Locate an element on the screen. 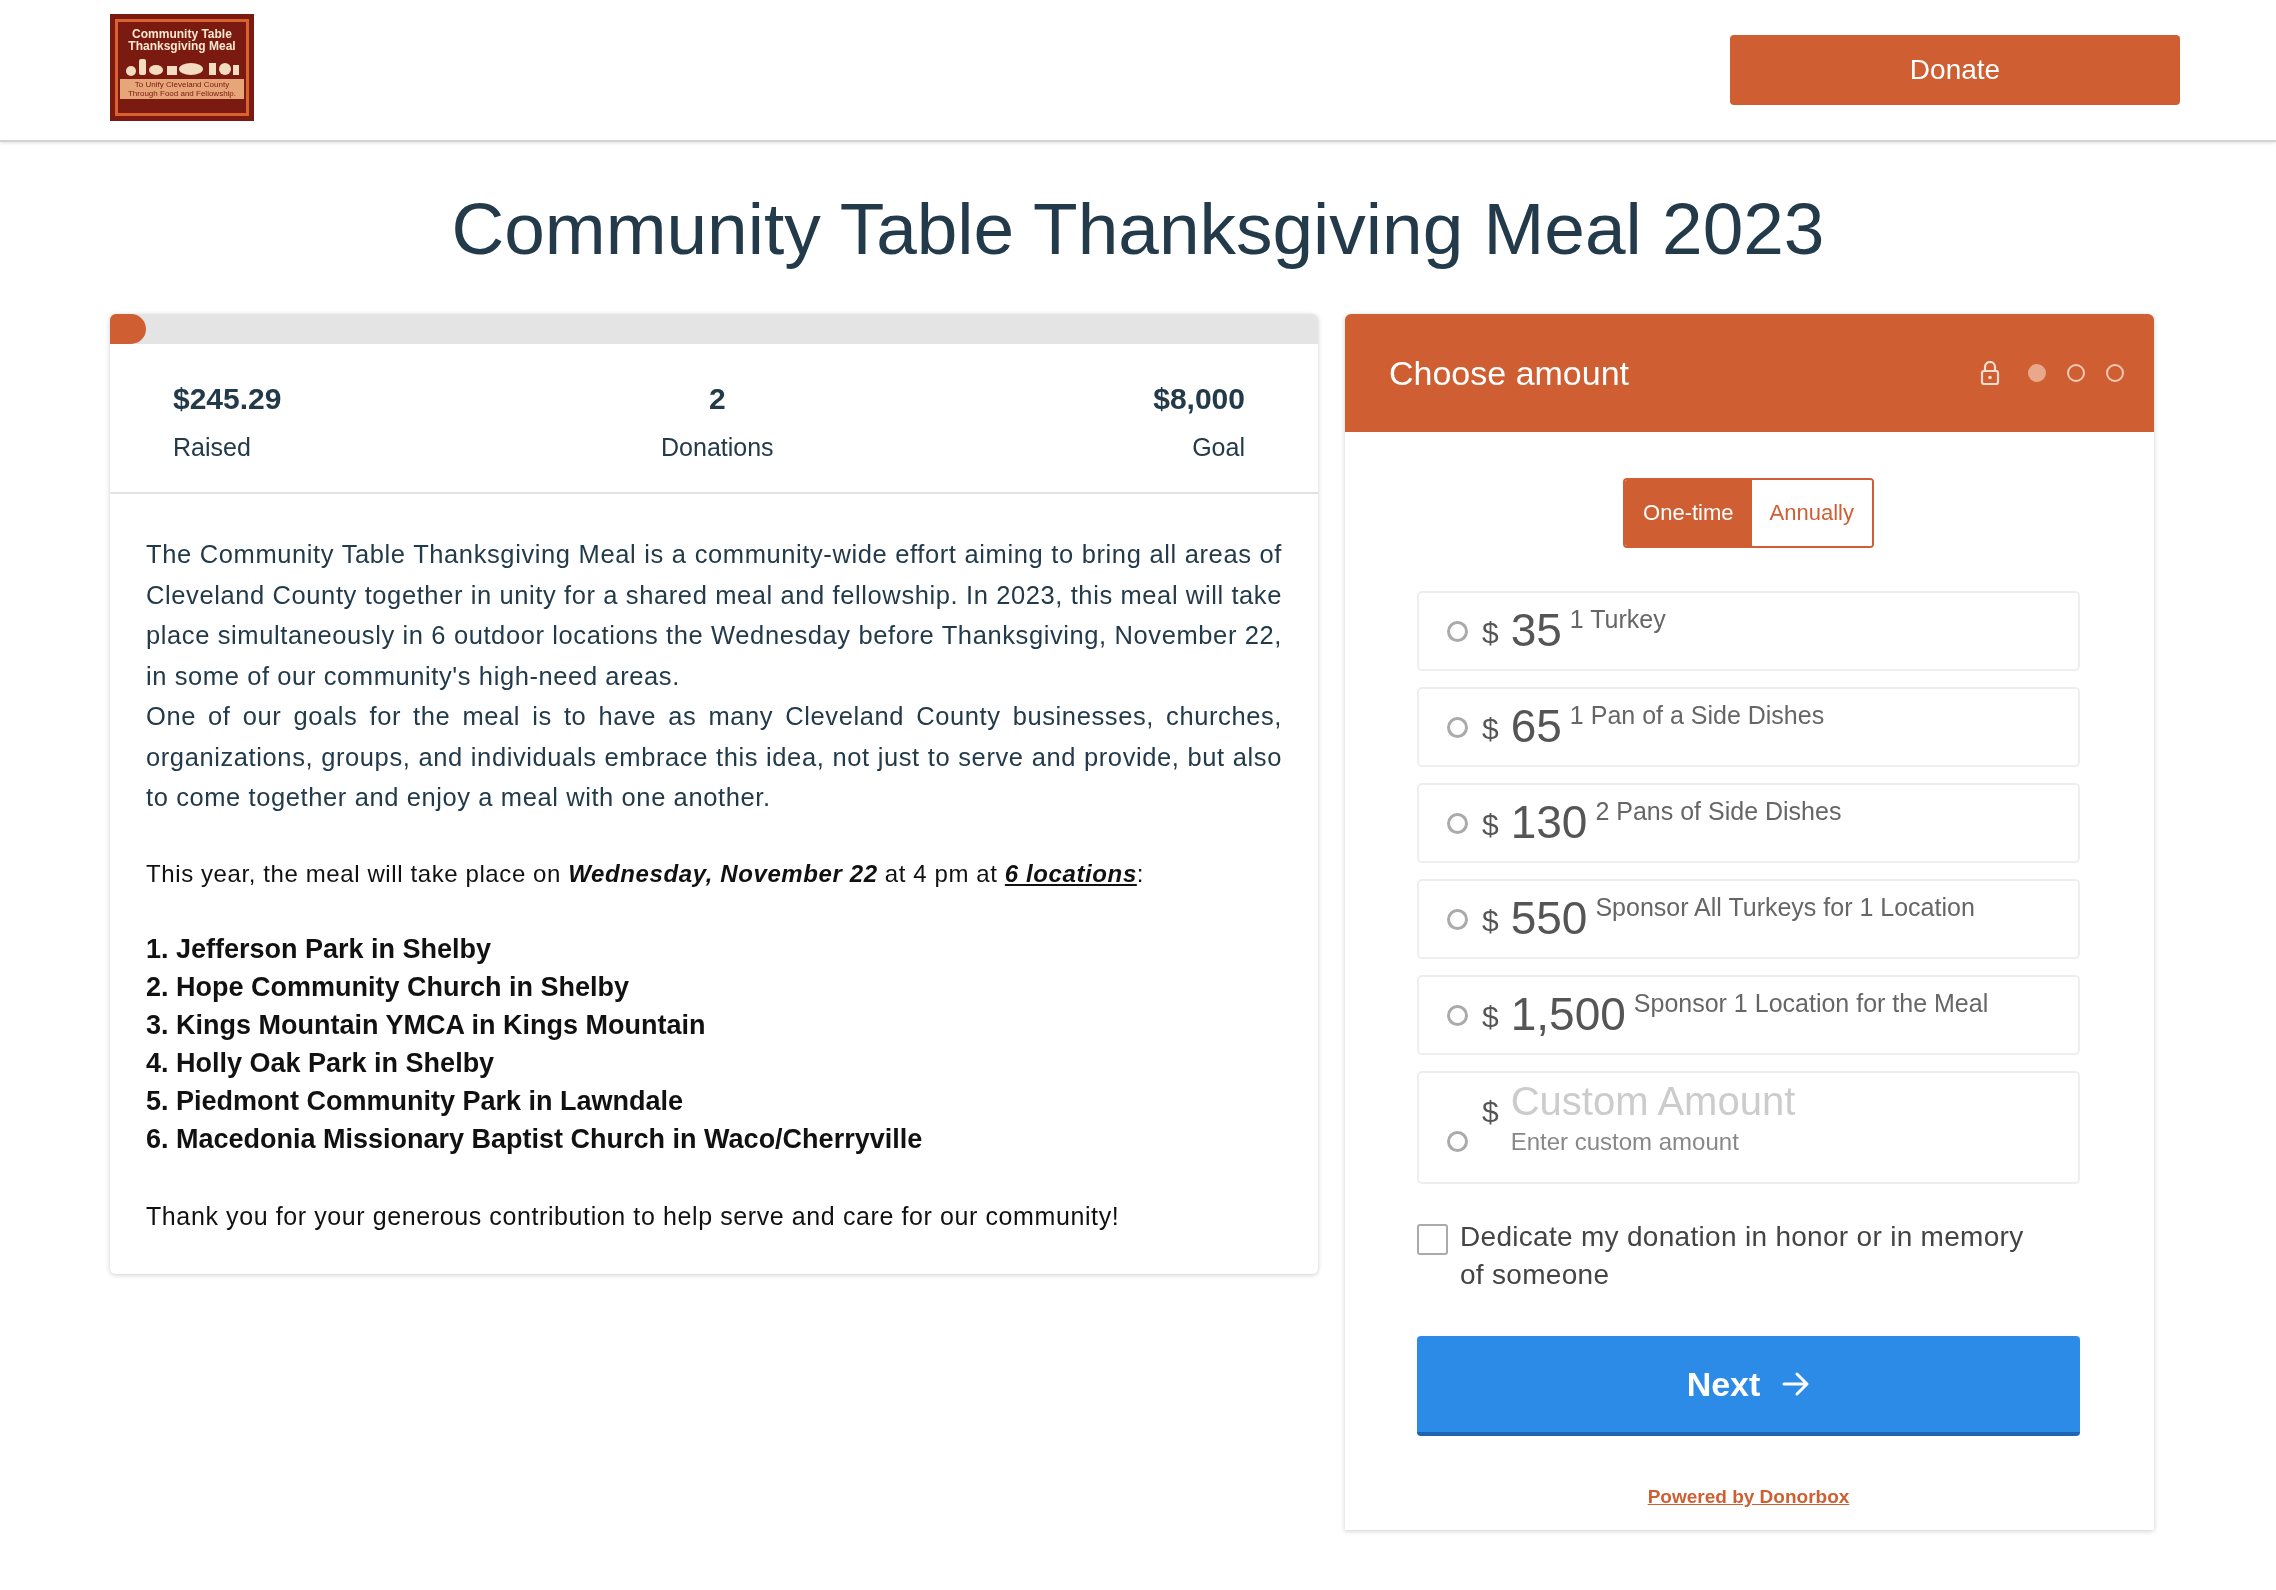  amount-value: 130 is located at coordinates (1549, 822).